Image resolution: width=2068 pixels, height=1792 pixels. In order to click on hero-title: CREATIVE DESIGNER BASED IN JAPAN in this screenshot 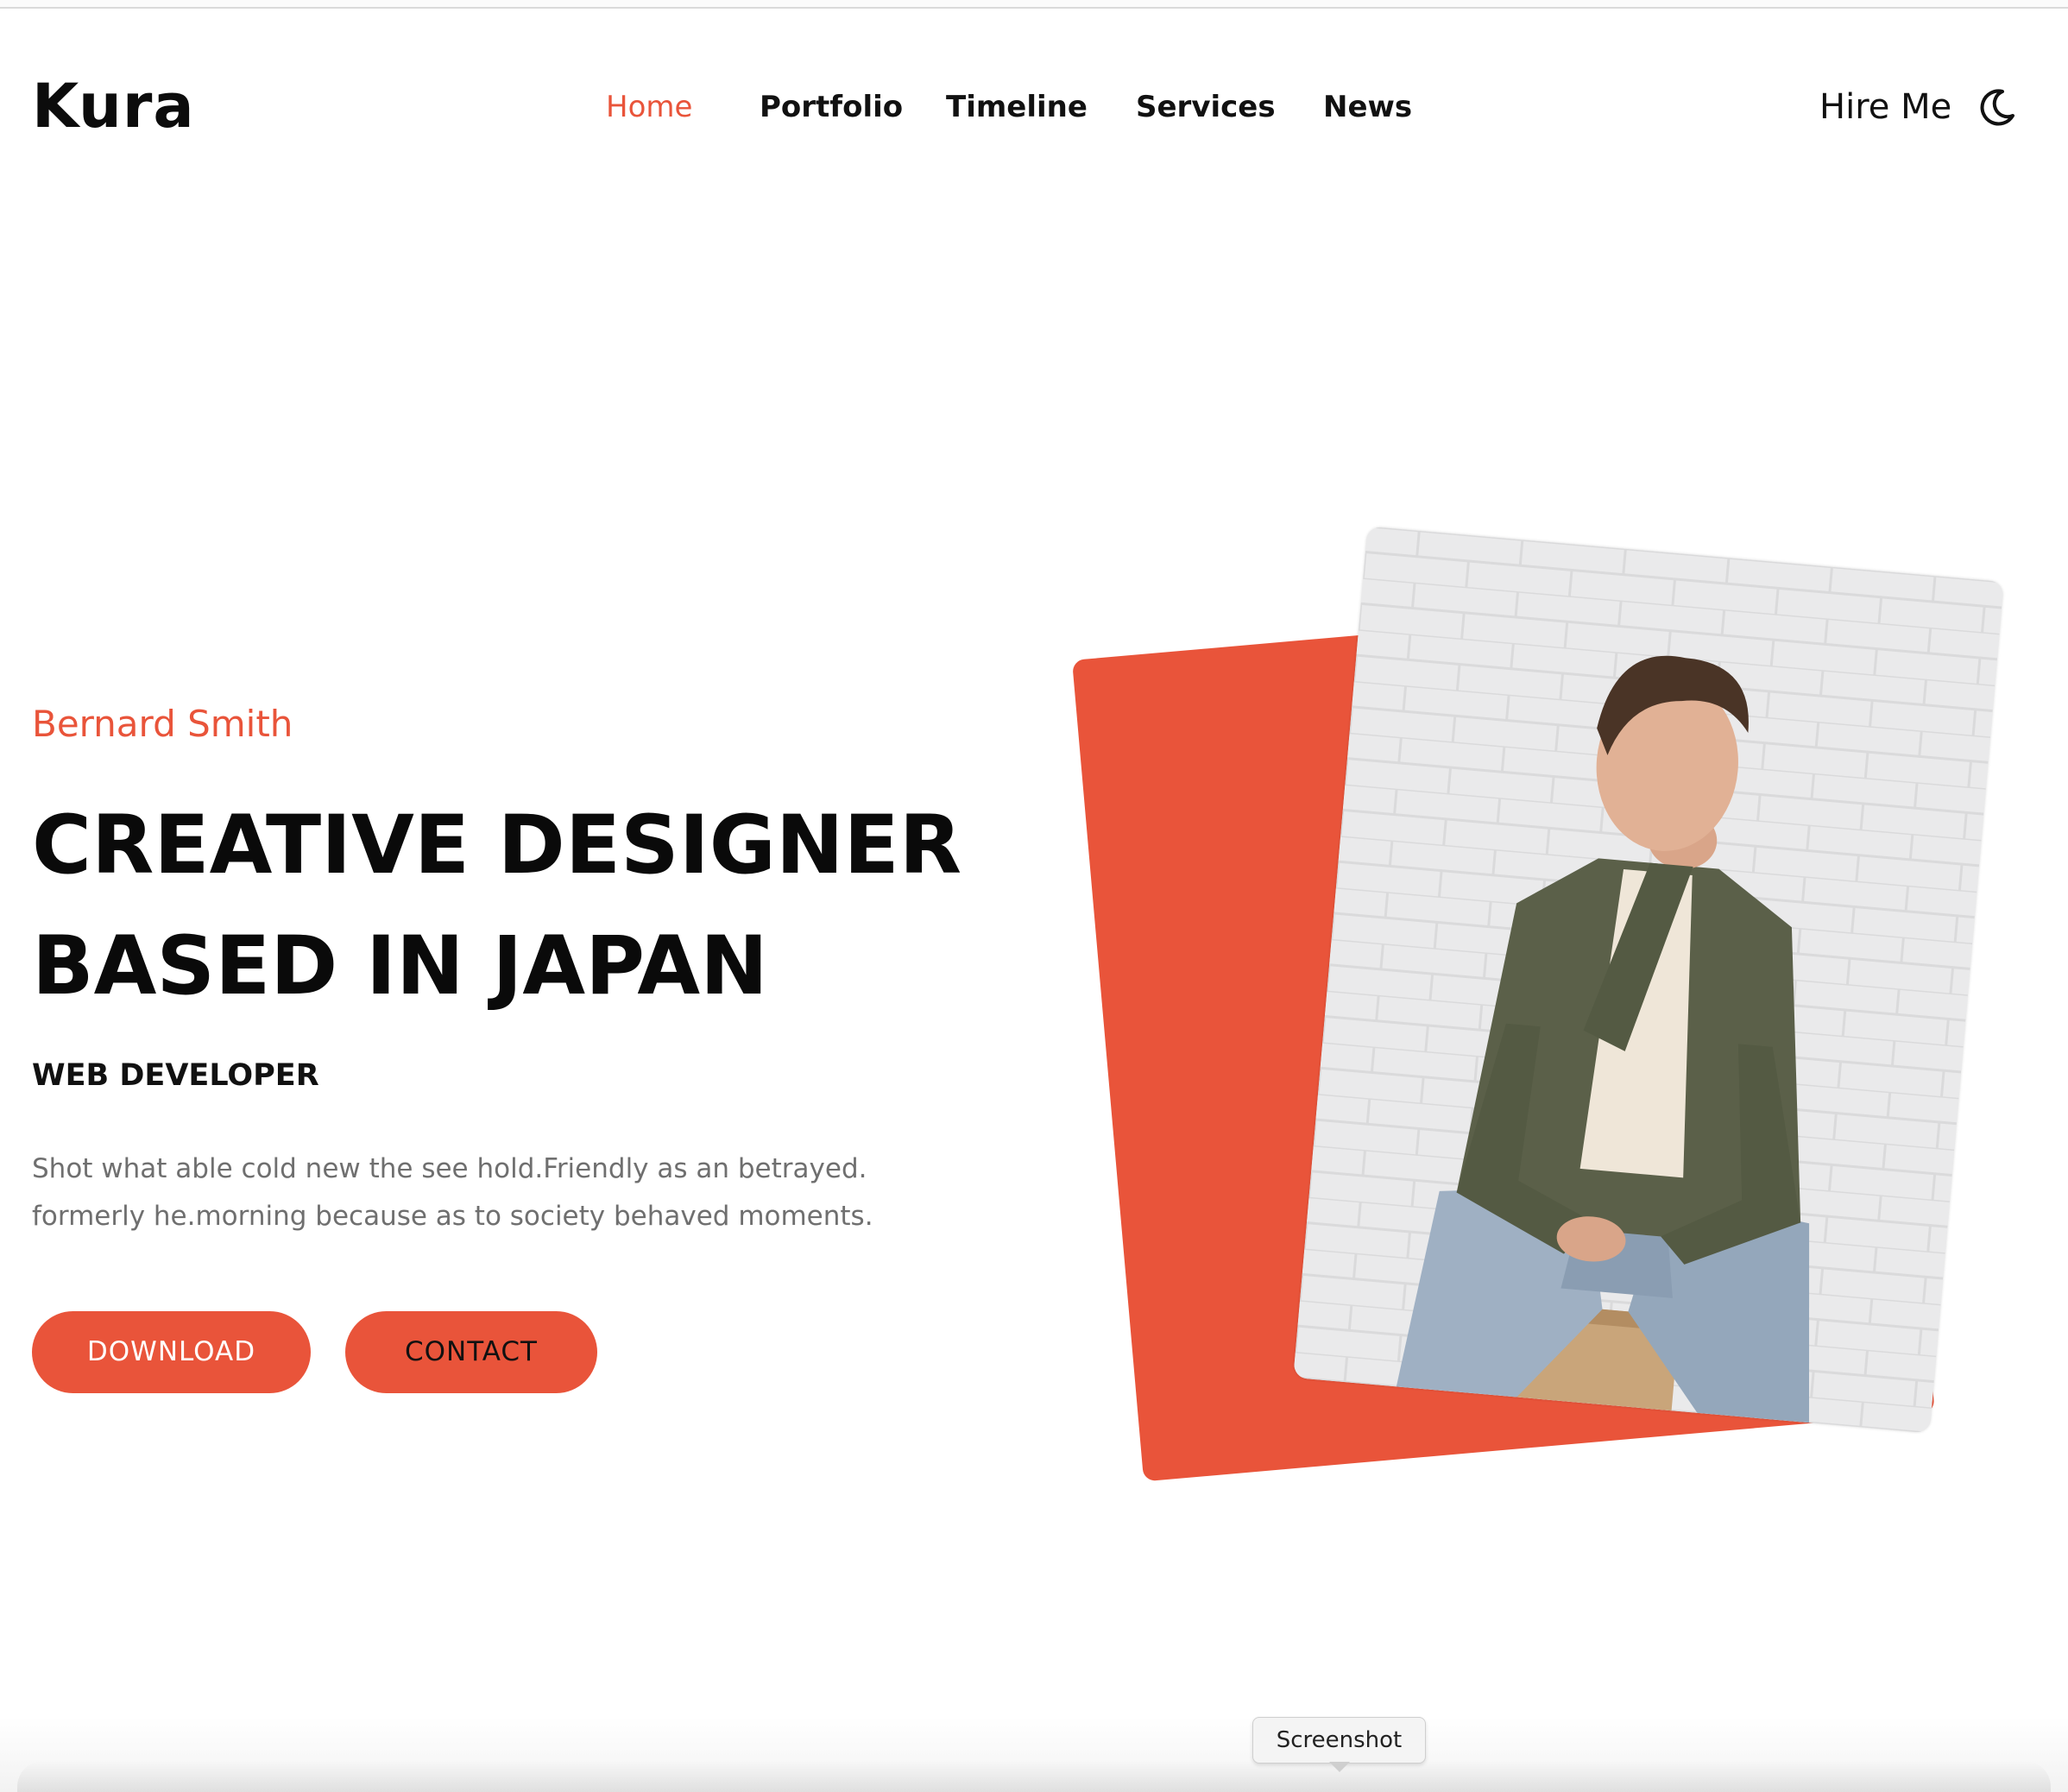, I will do `click(541, 906)`.